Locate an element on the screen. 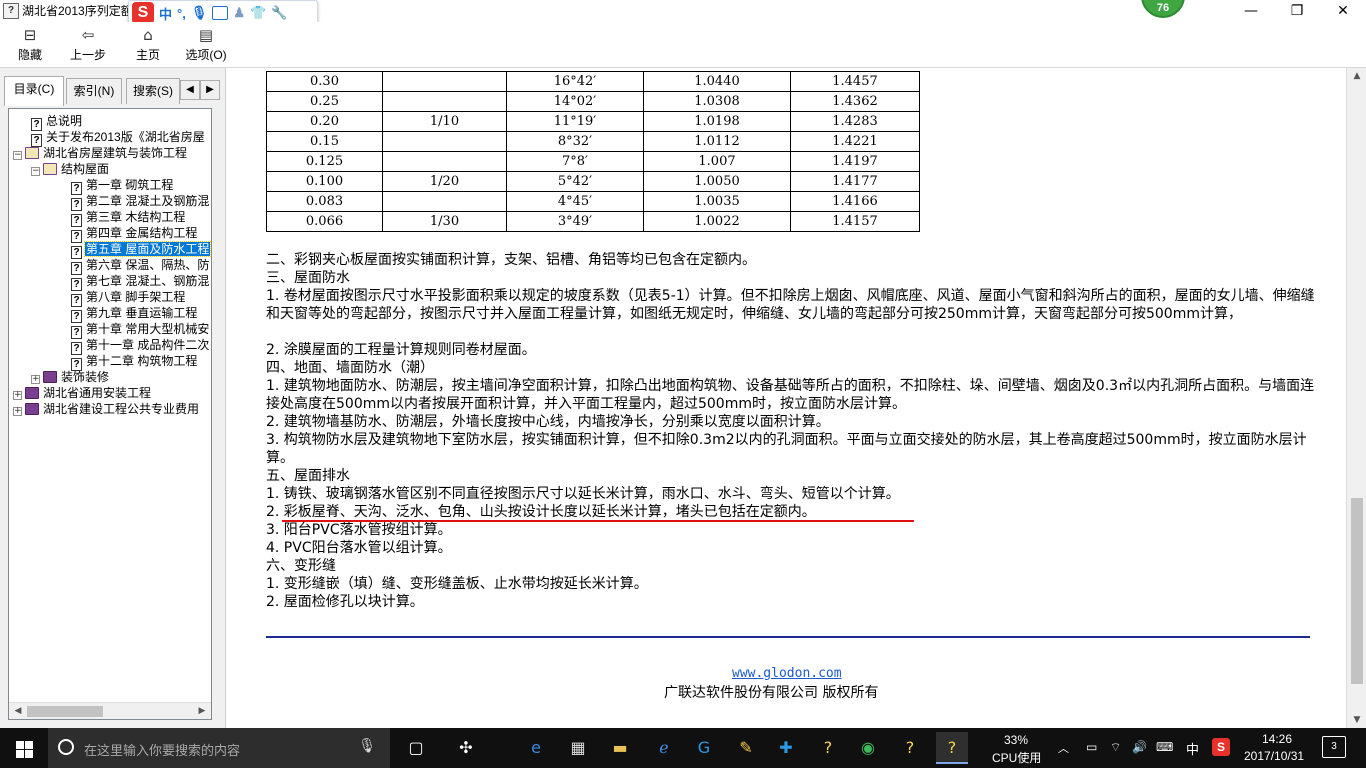  tab-index: 索引(N) is located at coordinates (94, 91).